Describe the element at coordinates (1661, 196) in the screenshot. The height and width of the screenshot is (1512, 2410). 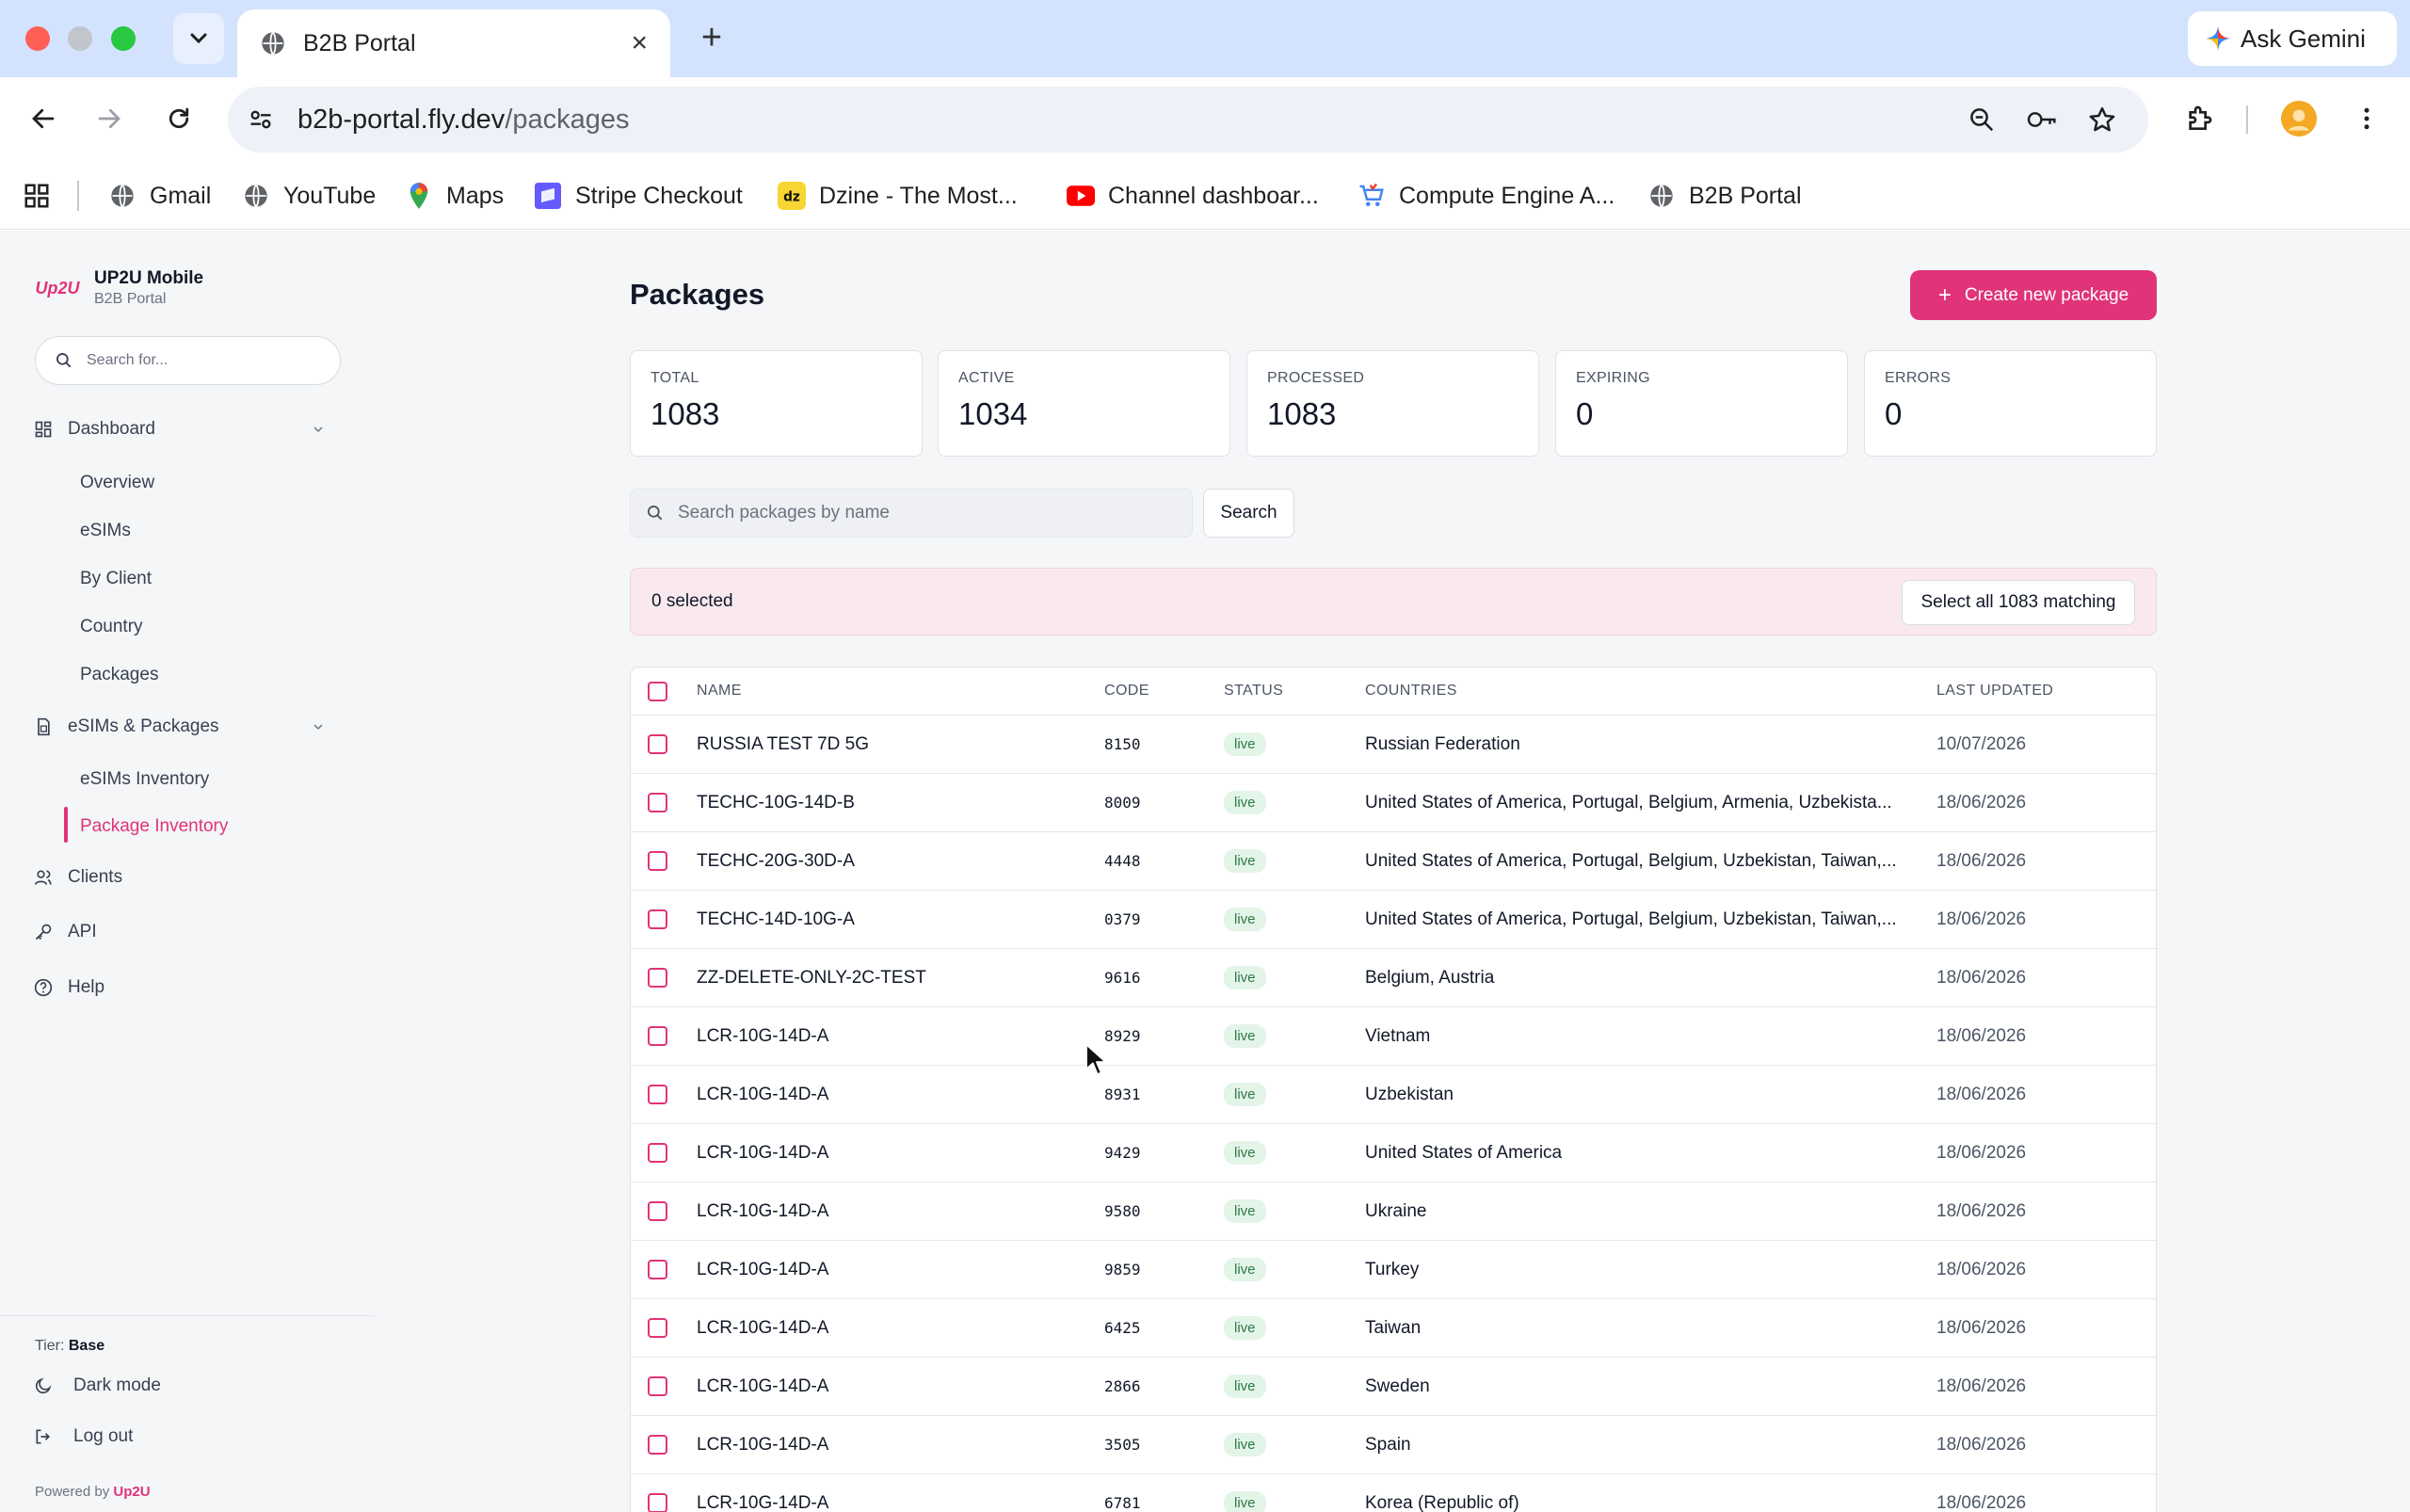
I see `globe-icon` at that location.